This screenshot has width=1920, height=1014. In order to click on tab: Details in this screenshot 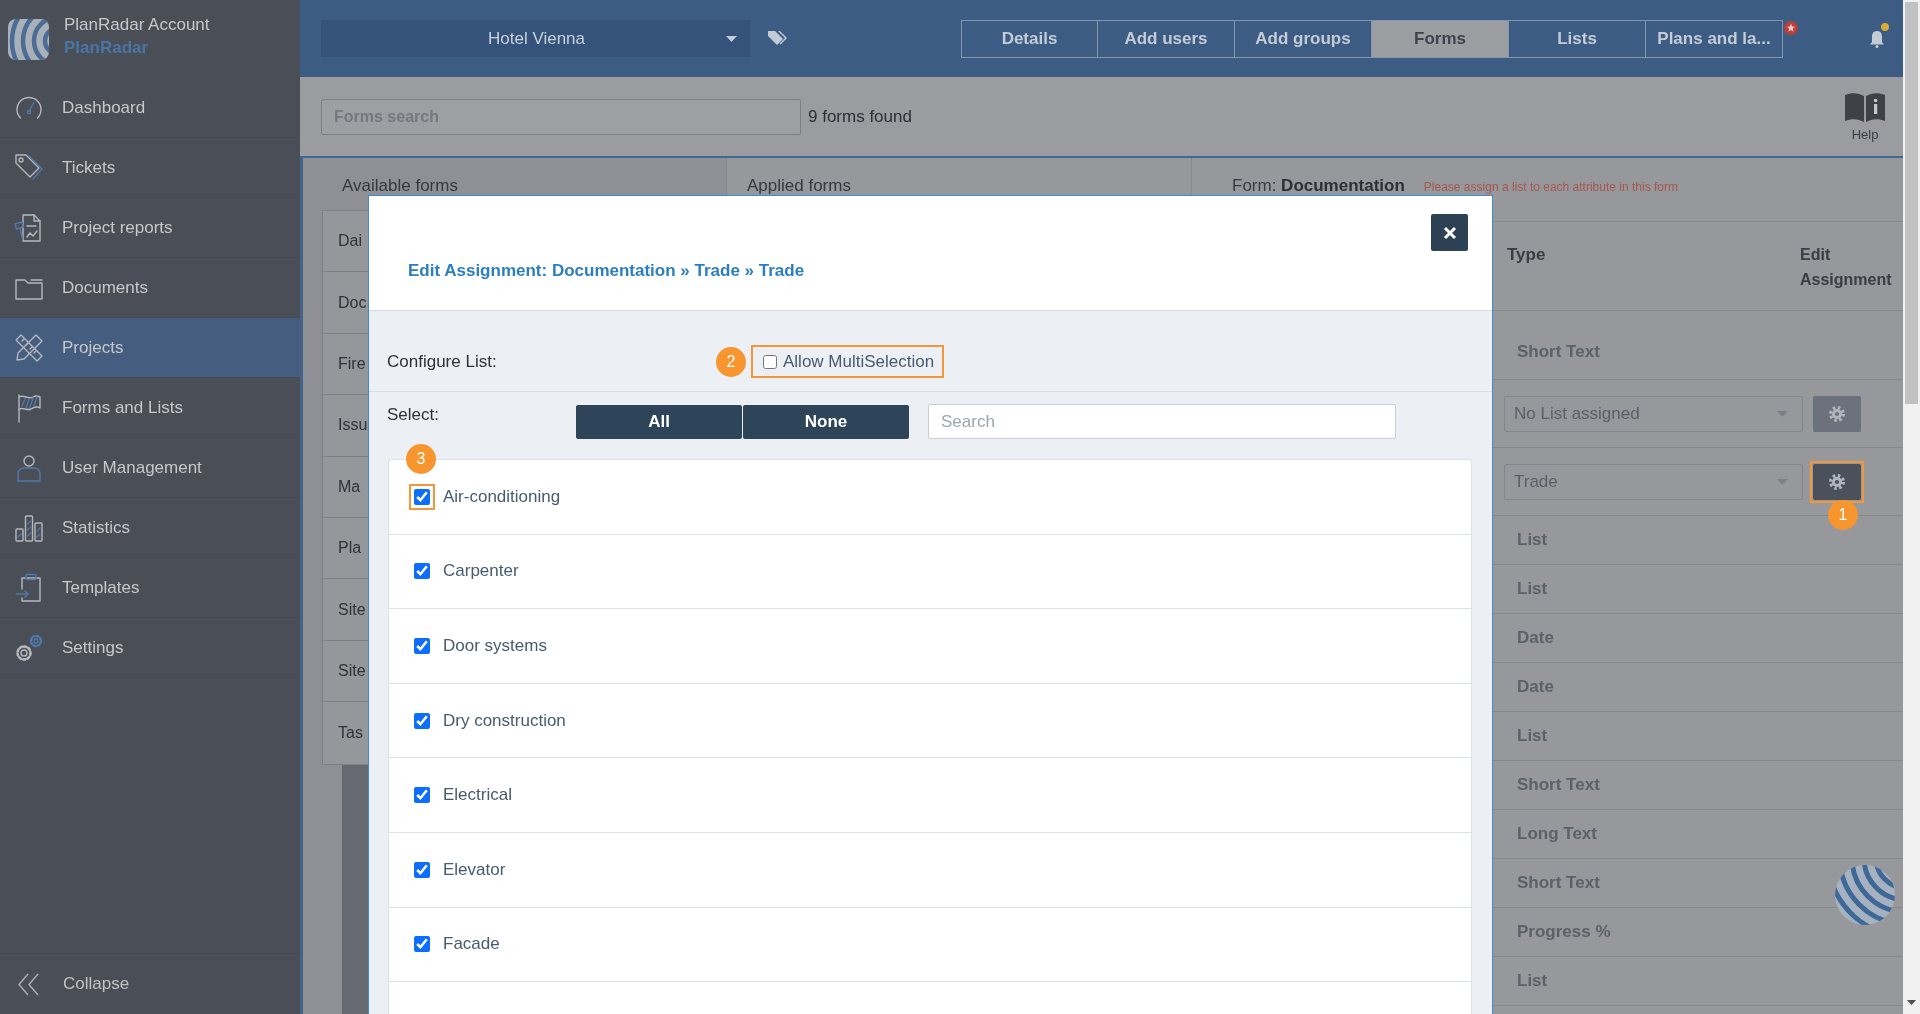, I will do `click(1029, 38)`.